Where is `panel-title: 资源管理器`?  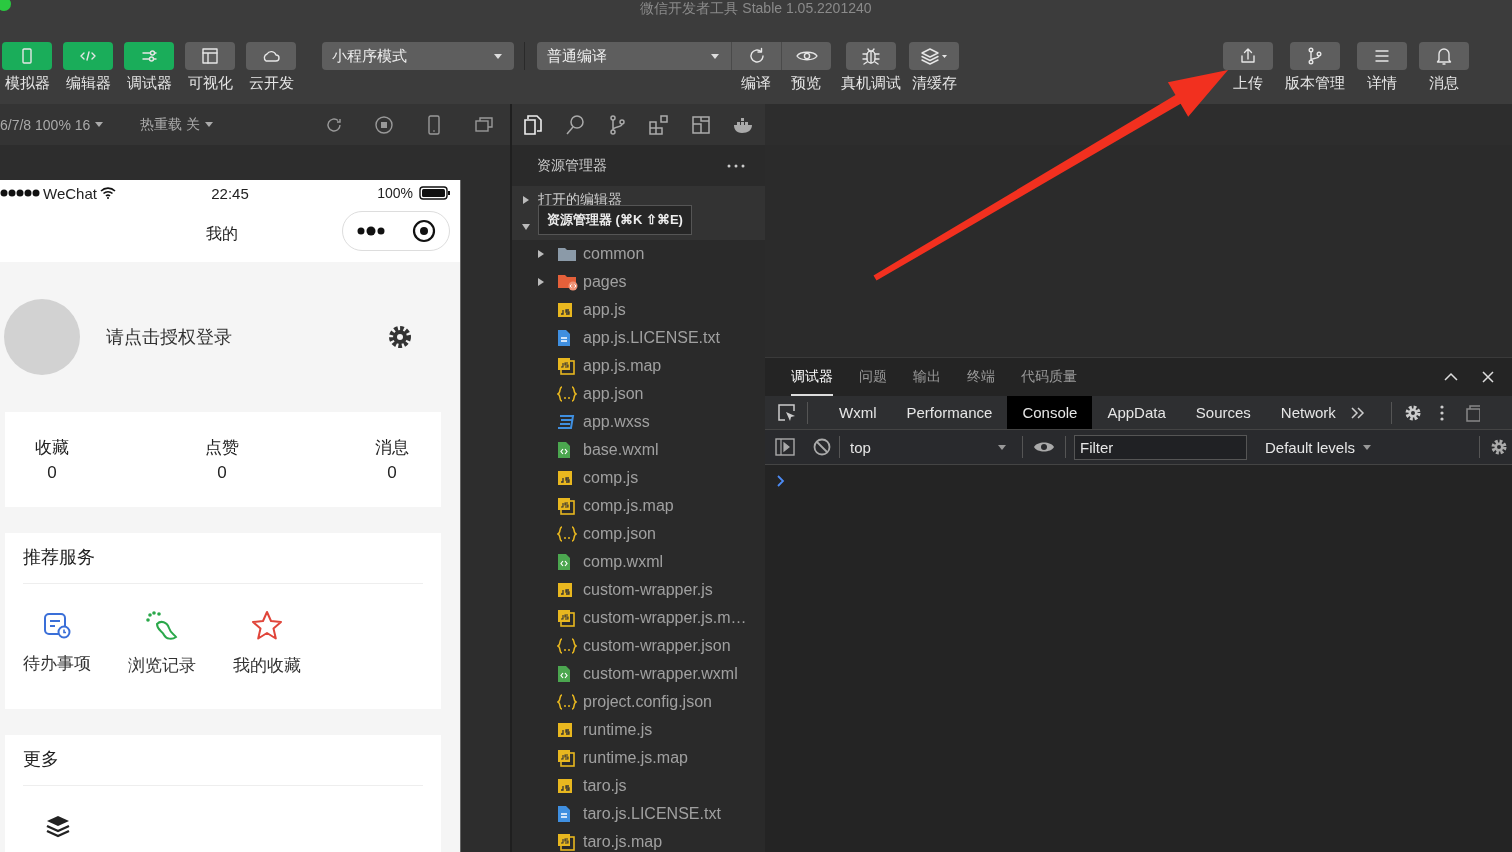
panel-title: 资源管理器 is located at coordinates (572, 165).